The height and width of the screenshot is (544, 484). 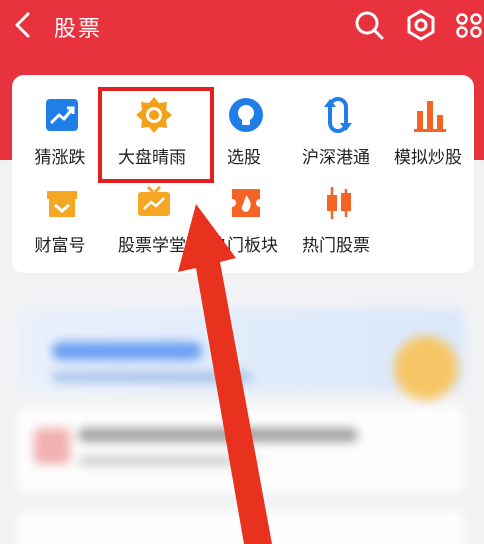 What do you see at coordinates (246, 203) in the screenshot?
I see `flame-ticket-icon` at bounding box center [246, 203].